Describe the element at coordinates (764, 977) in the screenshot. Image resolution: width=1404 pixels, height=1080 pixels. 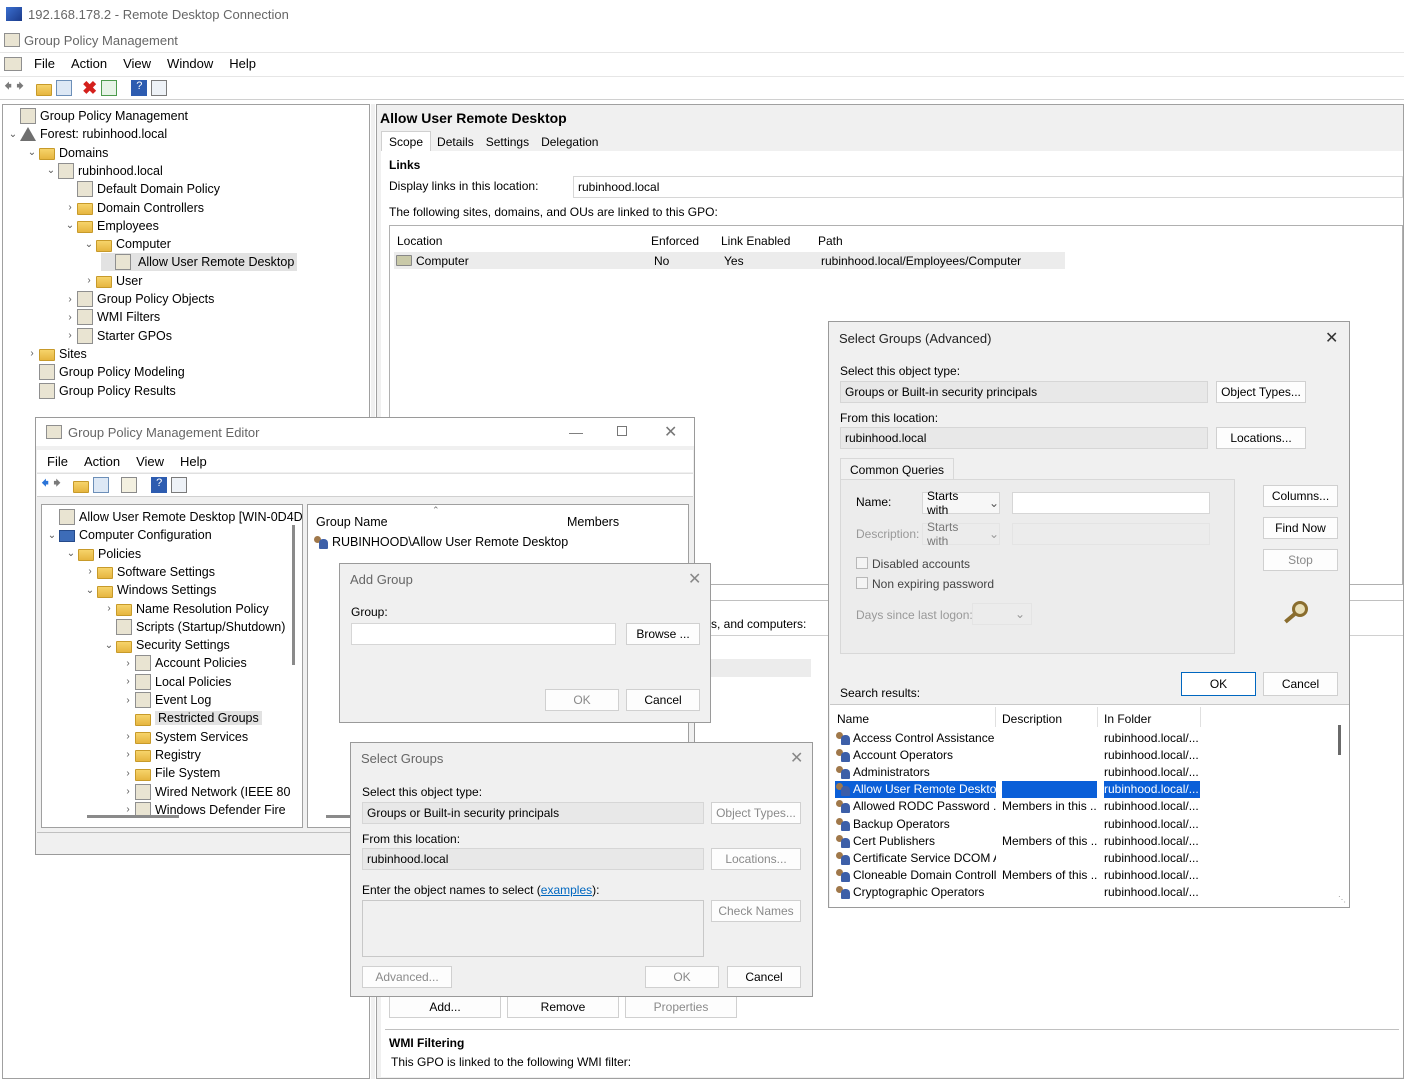
I see `sg-cancel-button: Cancel` at that location.